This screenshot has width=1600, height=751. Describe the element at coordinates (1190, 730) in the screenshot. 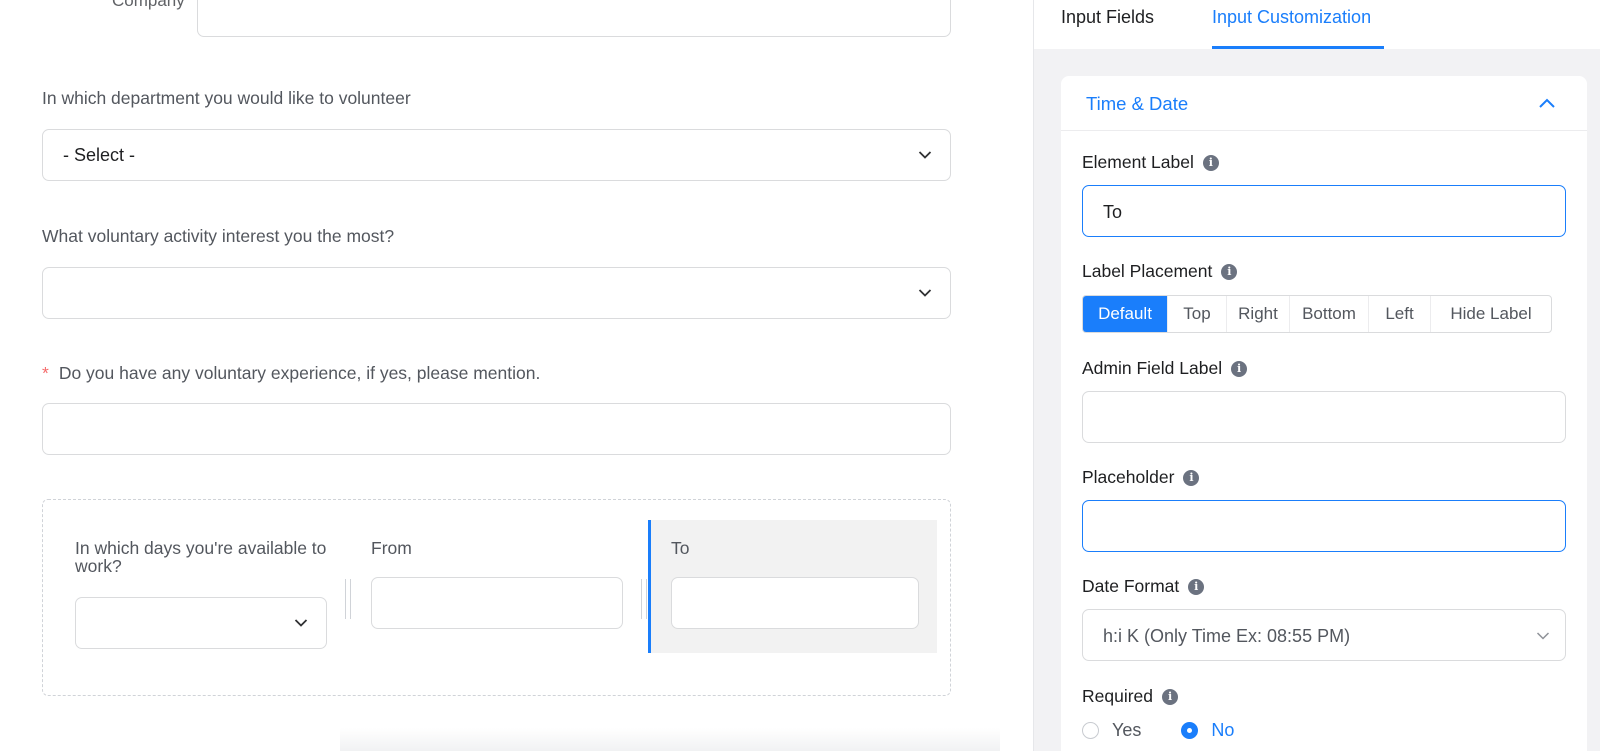

I see `required-no-radio` at that location.